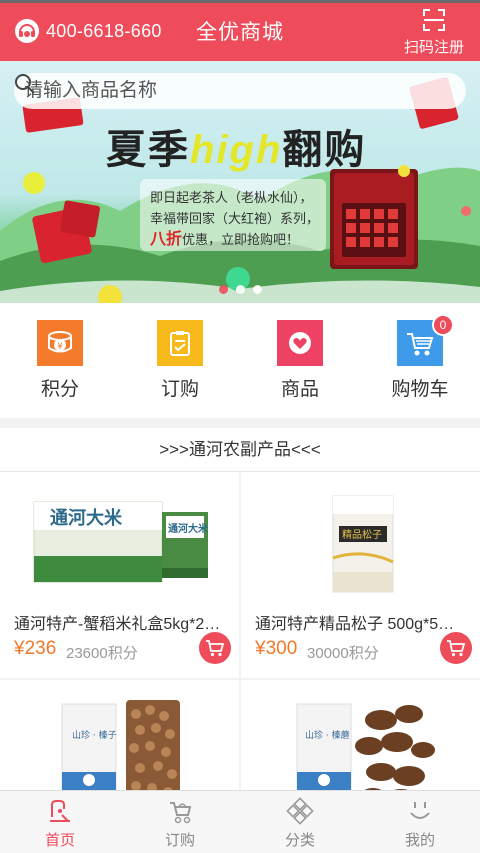  What do you see at coordinates (235, 218) in the screenshot?
I see `promo-line-2: 幸福带回家（大红袍）系列，` at bounding box center [235, 218].